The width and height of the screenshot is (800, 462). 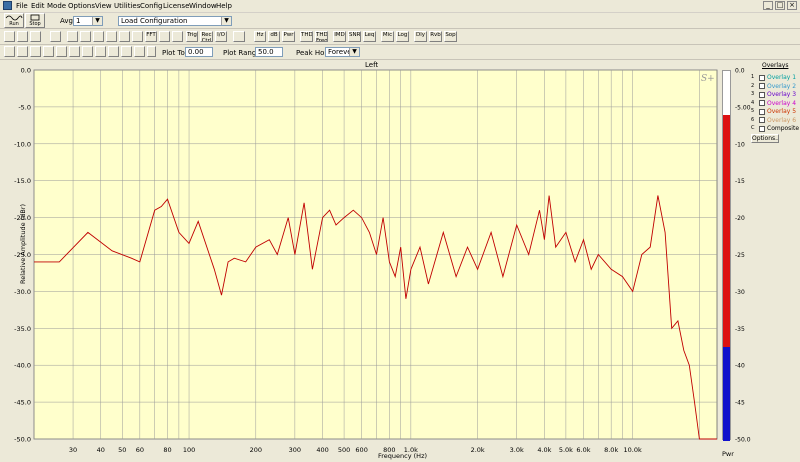 What do you see at coordinates (777, 77) in the screenshot?
I see `overlay-item: Overlay 1` at bounding box center [777, 77].